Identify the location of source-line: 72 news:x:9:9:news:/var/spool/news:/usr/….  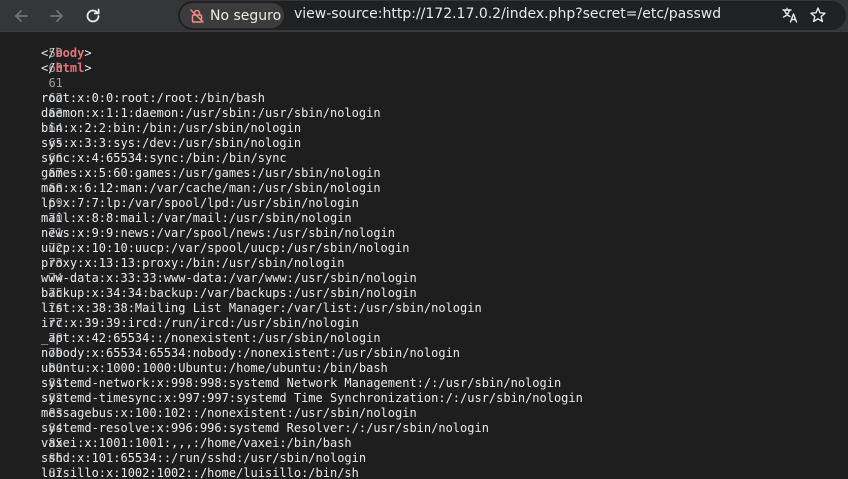
(197, 240).